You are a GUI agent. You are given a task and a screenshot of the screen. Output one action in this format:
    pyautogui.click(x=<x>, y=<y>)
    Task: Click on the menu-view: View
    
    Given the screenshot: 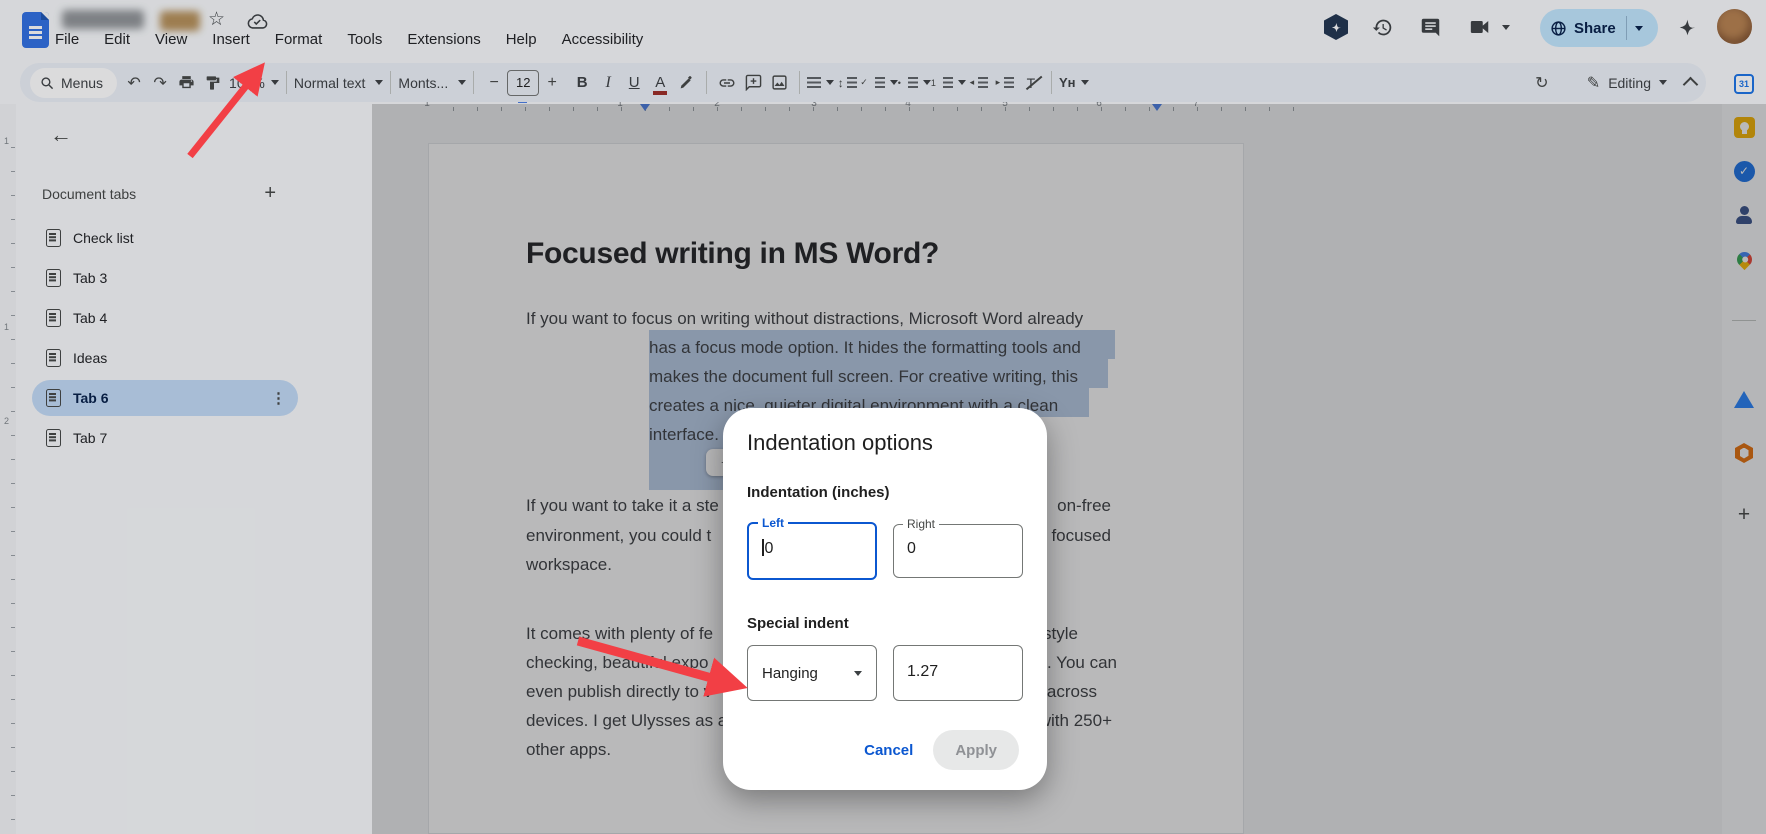 What is the action you would take?
    pyautogui.click(x=171, y=39)
    